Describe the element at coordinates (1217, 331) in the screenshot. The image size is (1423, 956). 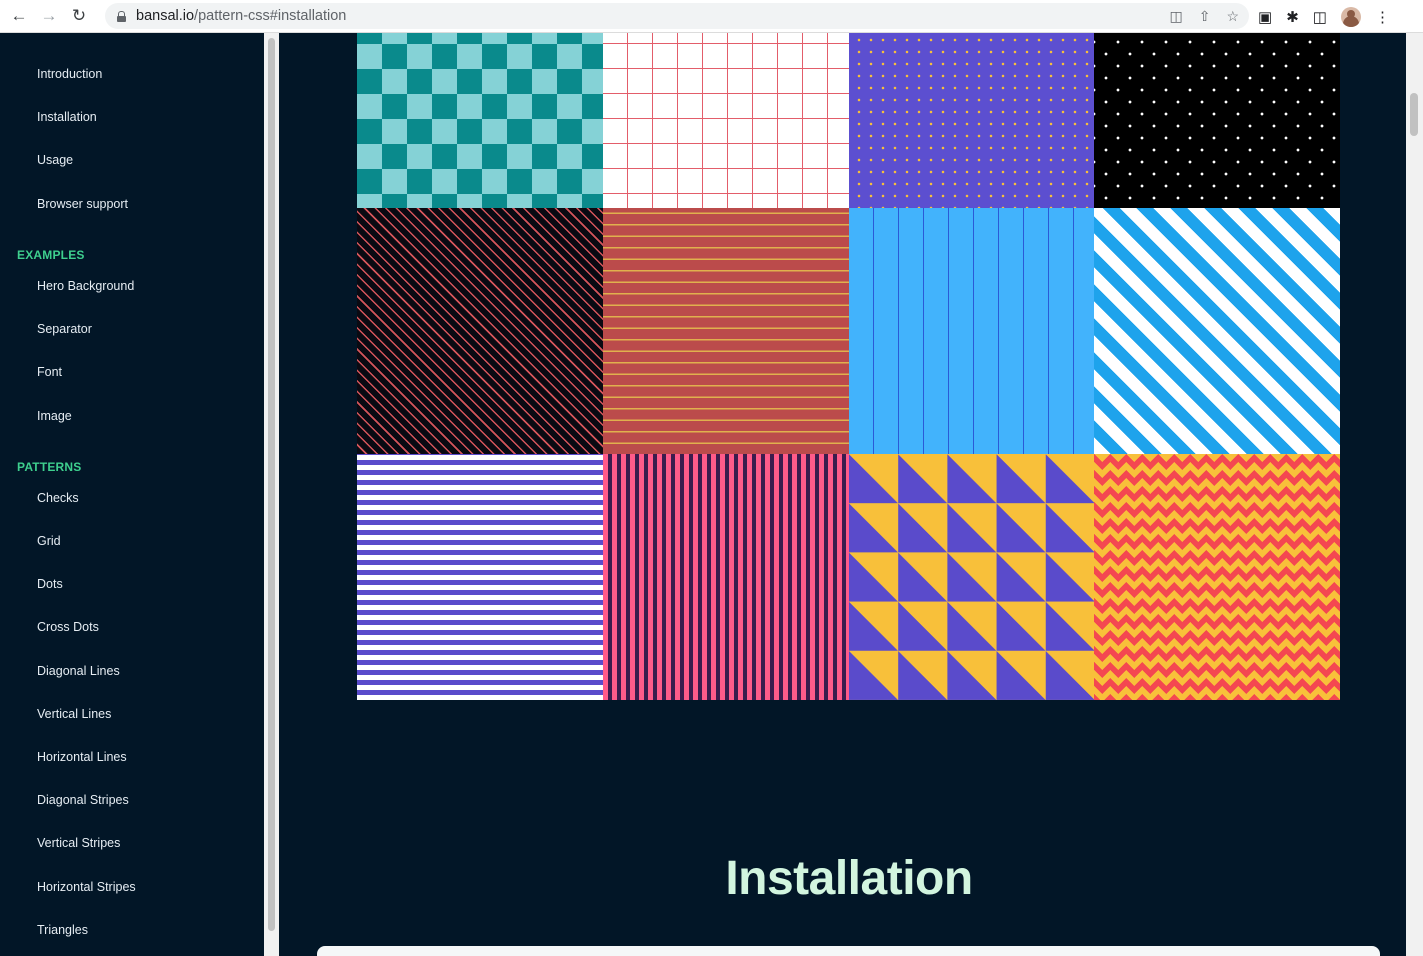
I see `pattern-tile-diagonal-stripes` at that location.